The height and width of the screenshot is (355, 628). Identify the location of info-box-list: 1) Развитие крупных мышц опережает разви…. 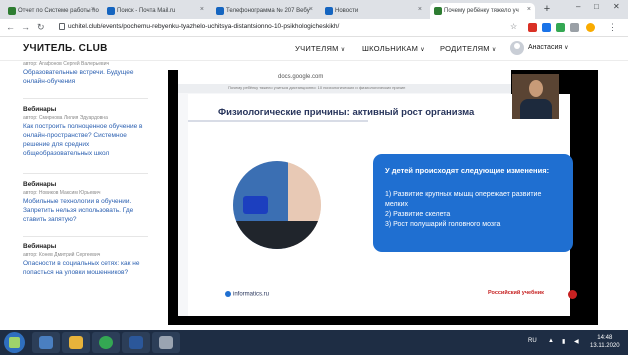
(475, 210).